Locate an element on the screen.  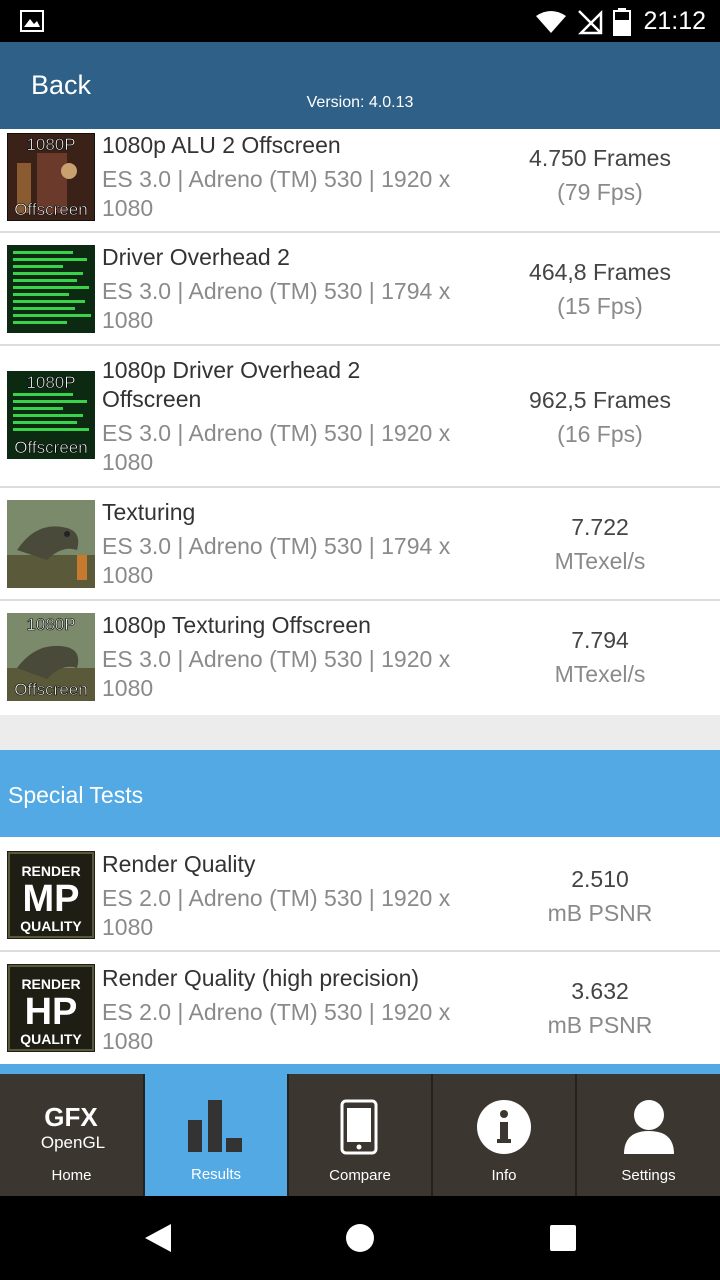
tabbar-top-accent is located at coordinates (360, 1069).